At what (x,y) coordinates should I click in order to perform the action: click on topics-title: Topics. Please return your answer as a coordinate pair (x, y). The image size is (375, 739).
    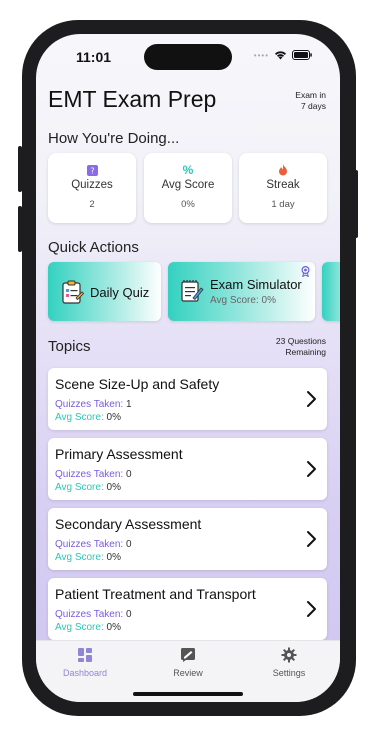
    Looking at the image, I should click on (69, 346).